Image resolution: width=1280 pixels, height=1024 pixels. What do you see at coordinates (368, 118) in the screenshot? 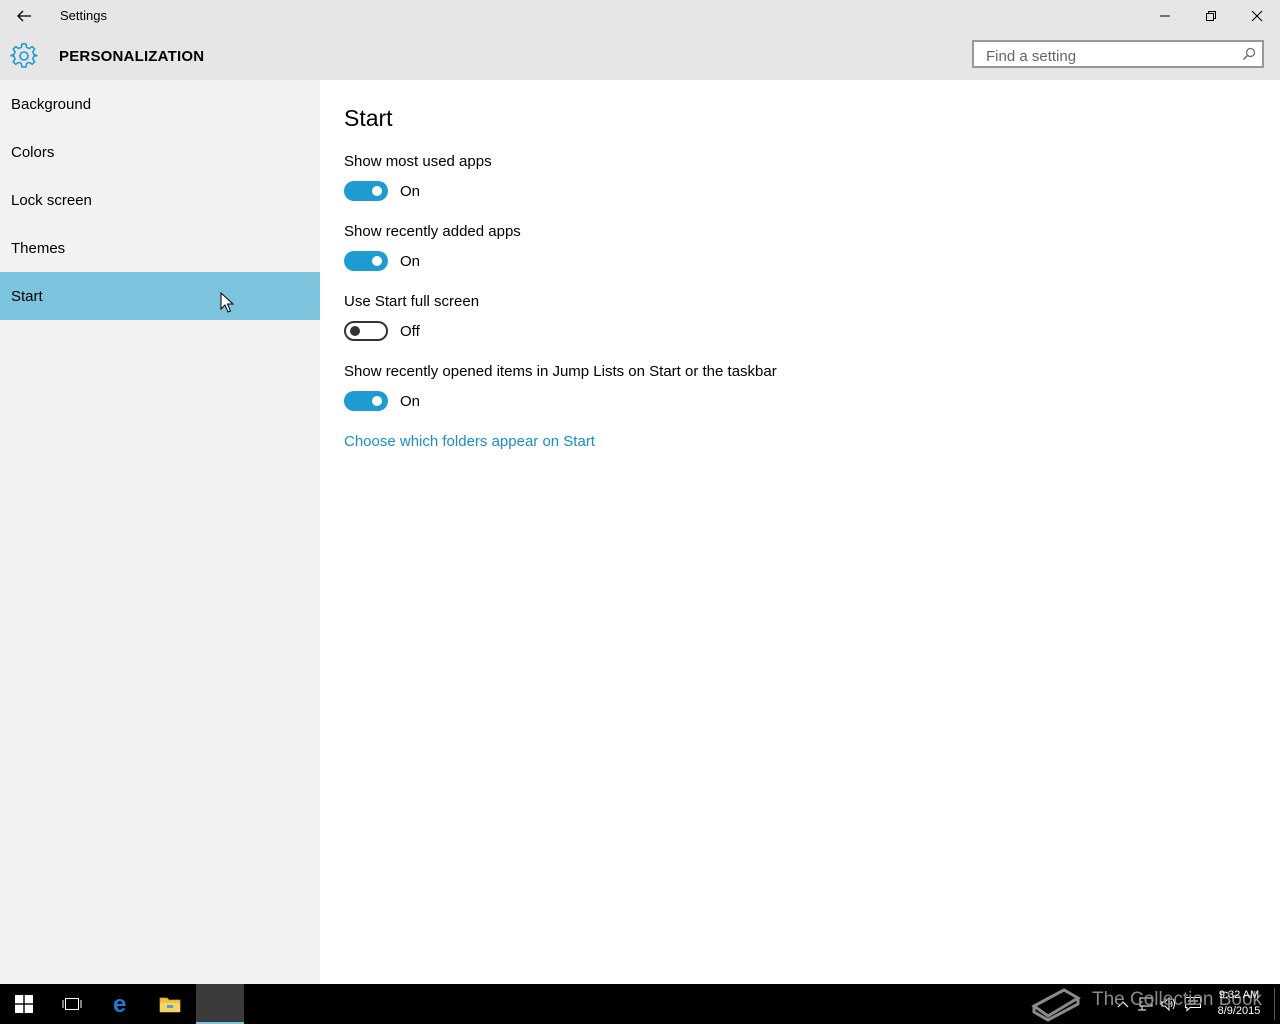
I see `page-title: Start` at bounding box center [368, 118].